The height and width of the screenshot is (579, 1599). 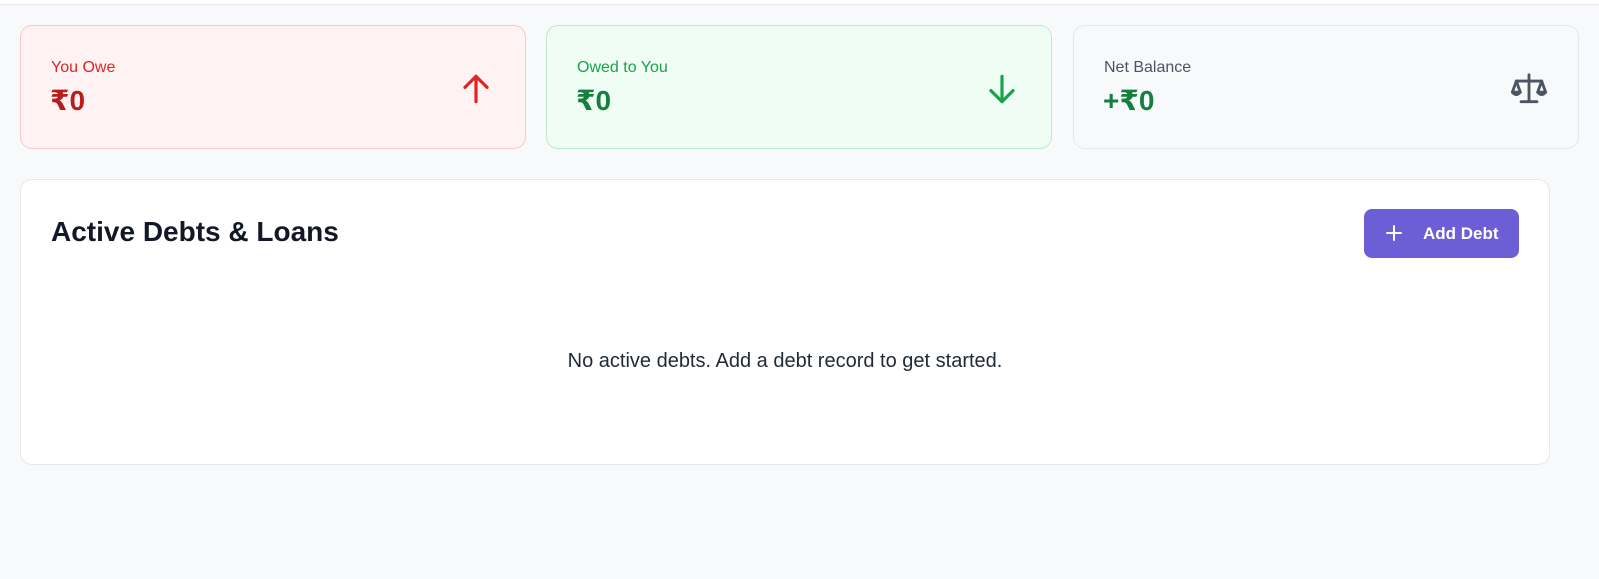 I want to click on you-owe-label: You Owe, so click(x=83, y=67).